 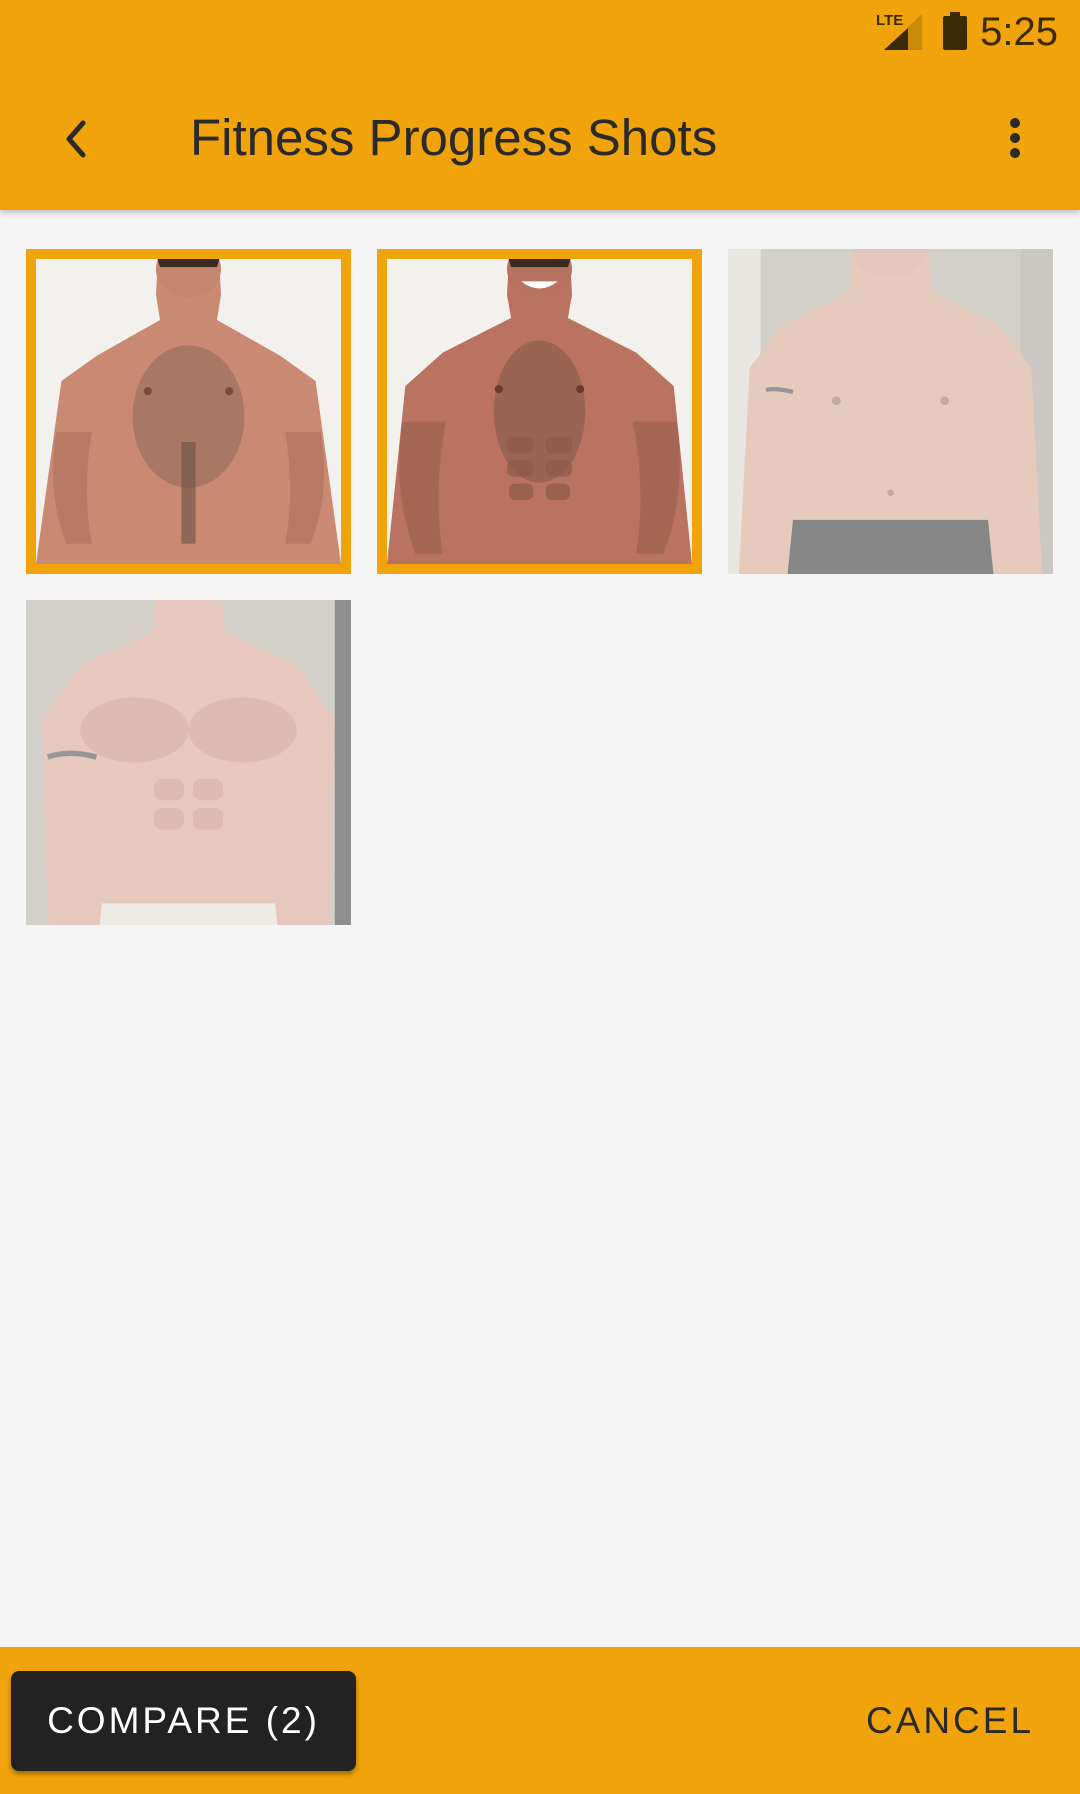 I want to click on back-button, so click(x=76, y=139).